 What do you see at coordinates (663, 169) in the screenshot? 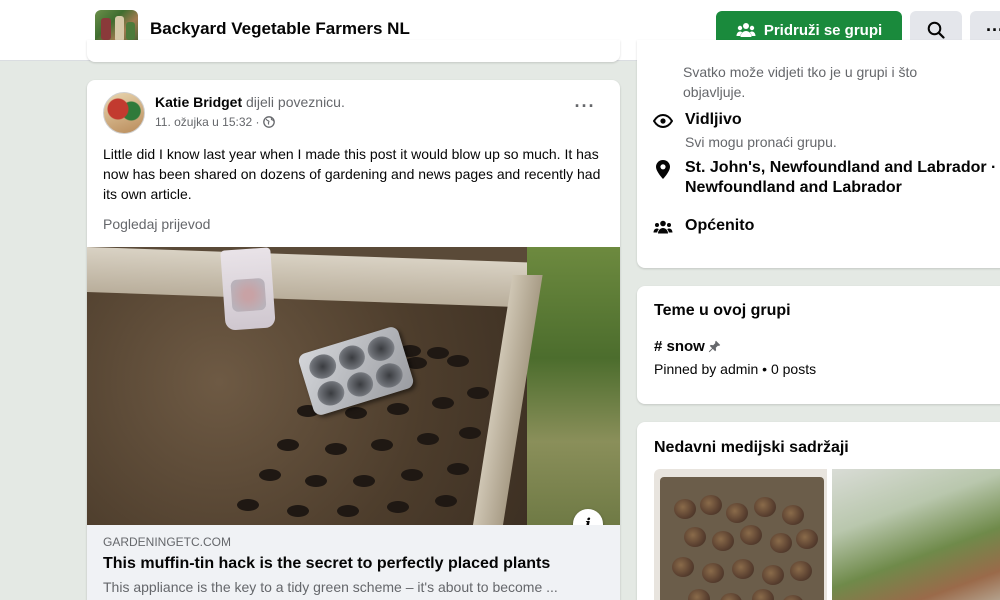
I see `location-pin-icon` at bounding box center [663, 169].